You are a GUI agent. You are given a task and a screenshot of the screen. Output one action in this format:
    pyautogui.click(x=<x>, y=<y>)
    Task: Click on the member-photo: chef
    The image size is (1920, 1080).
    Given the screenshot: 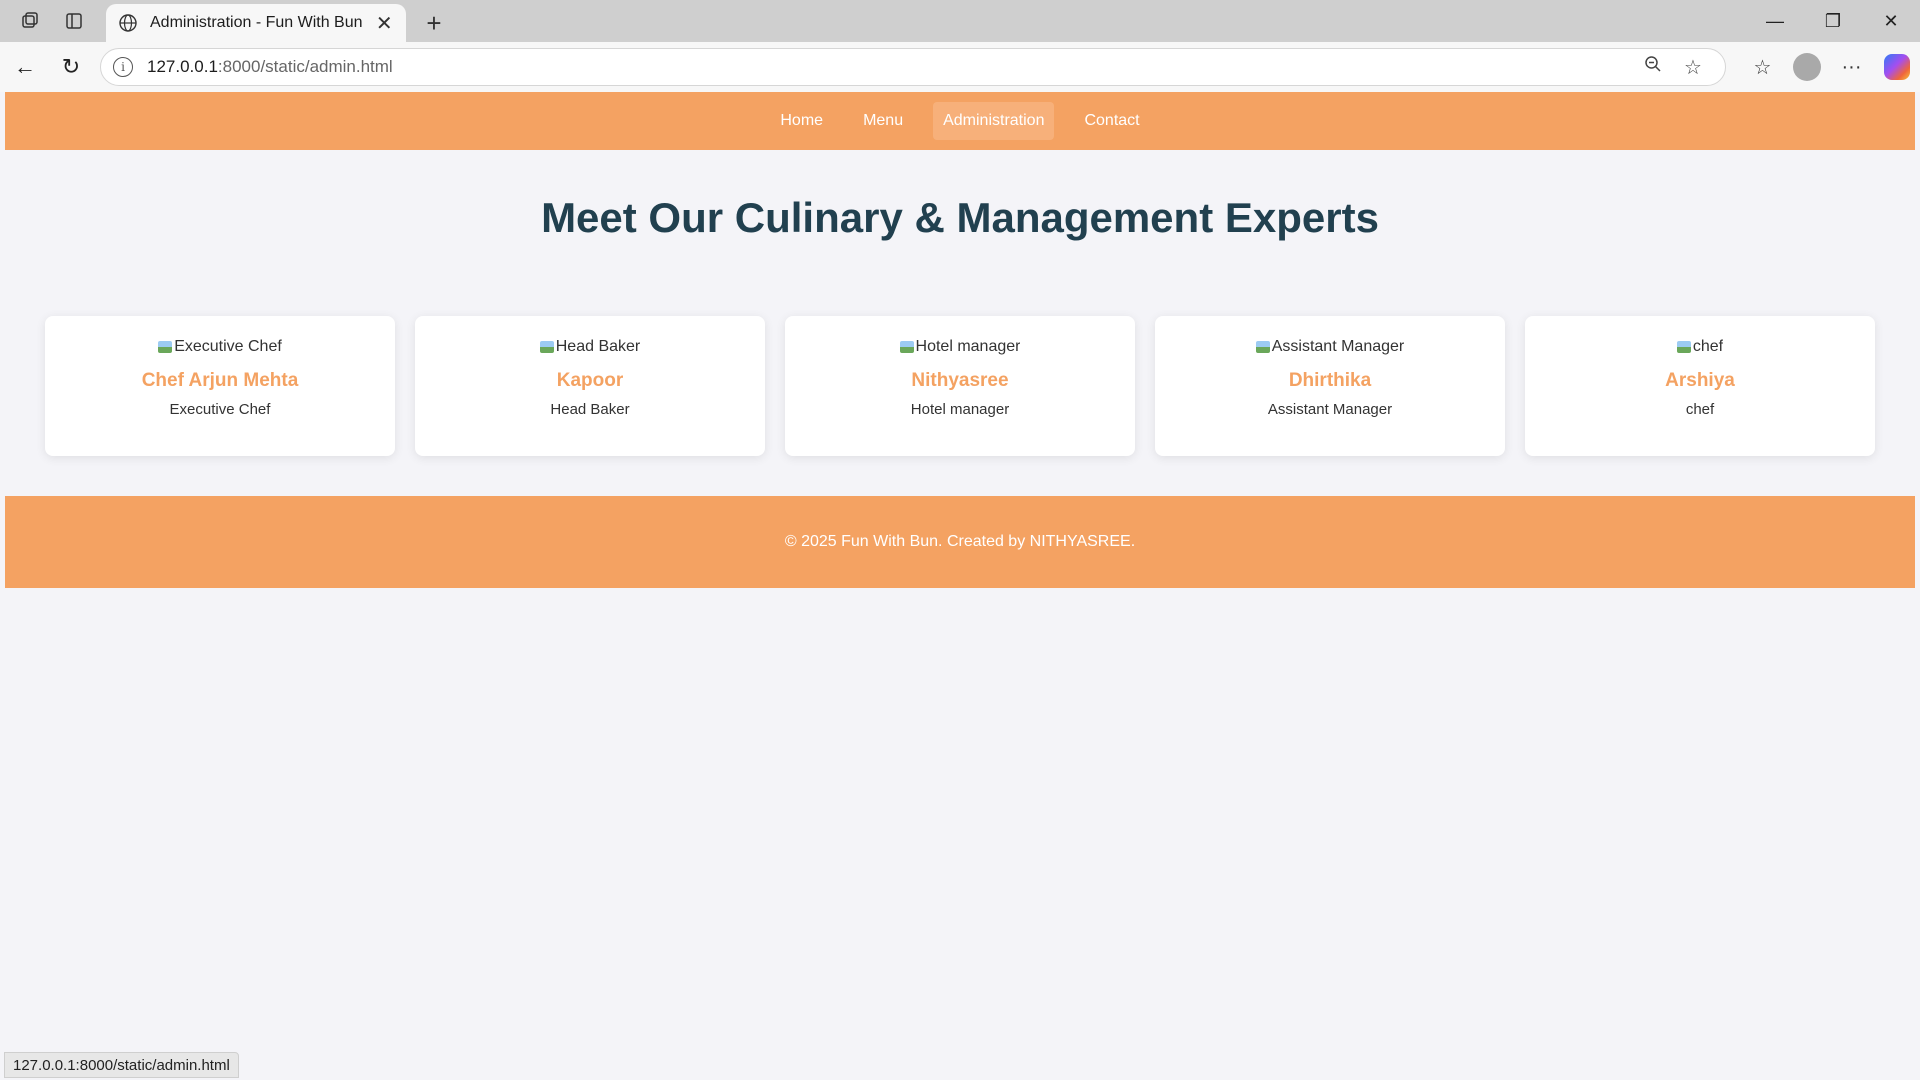 What is the action you would take?
    pyautogui.click(x=1699, y=347)
    